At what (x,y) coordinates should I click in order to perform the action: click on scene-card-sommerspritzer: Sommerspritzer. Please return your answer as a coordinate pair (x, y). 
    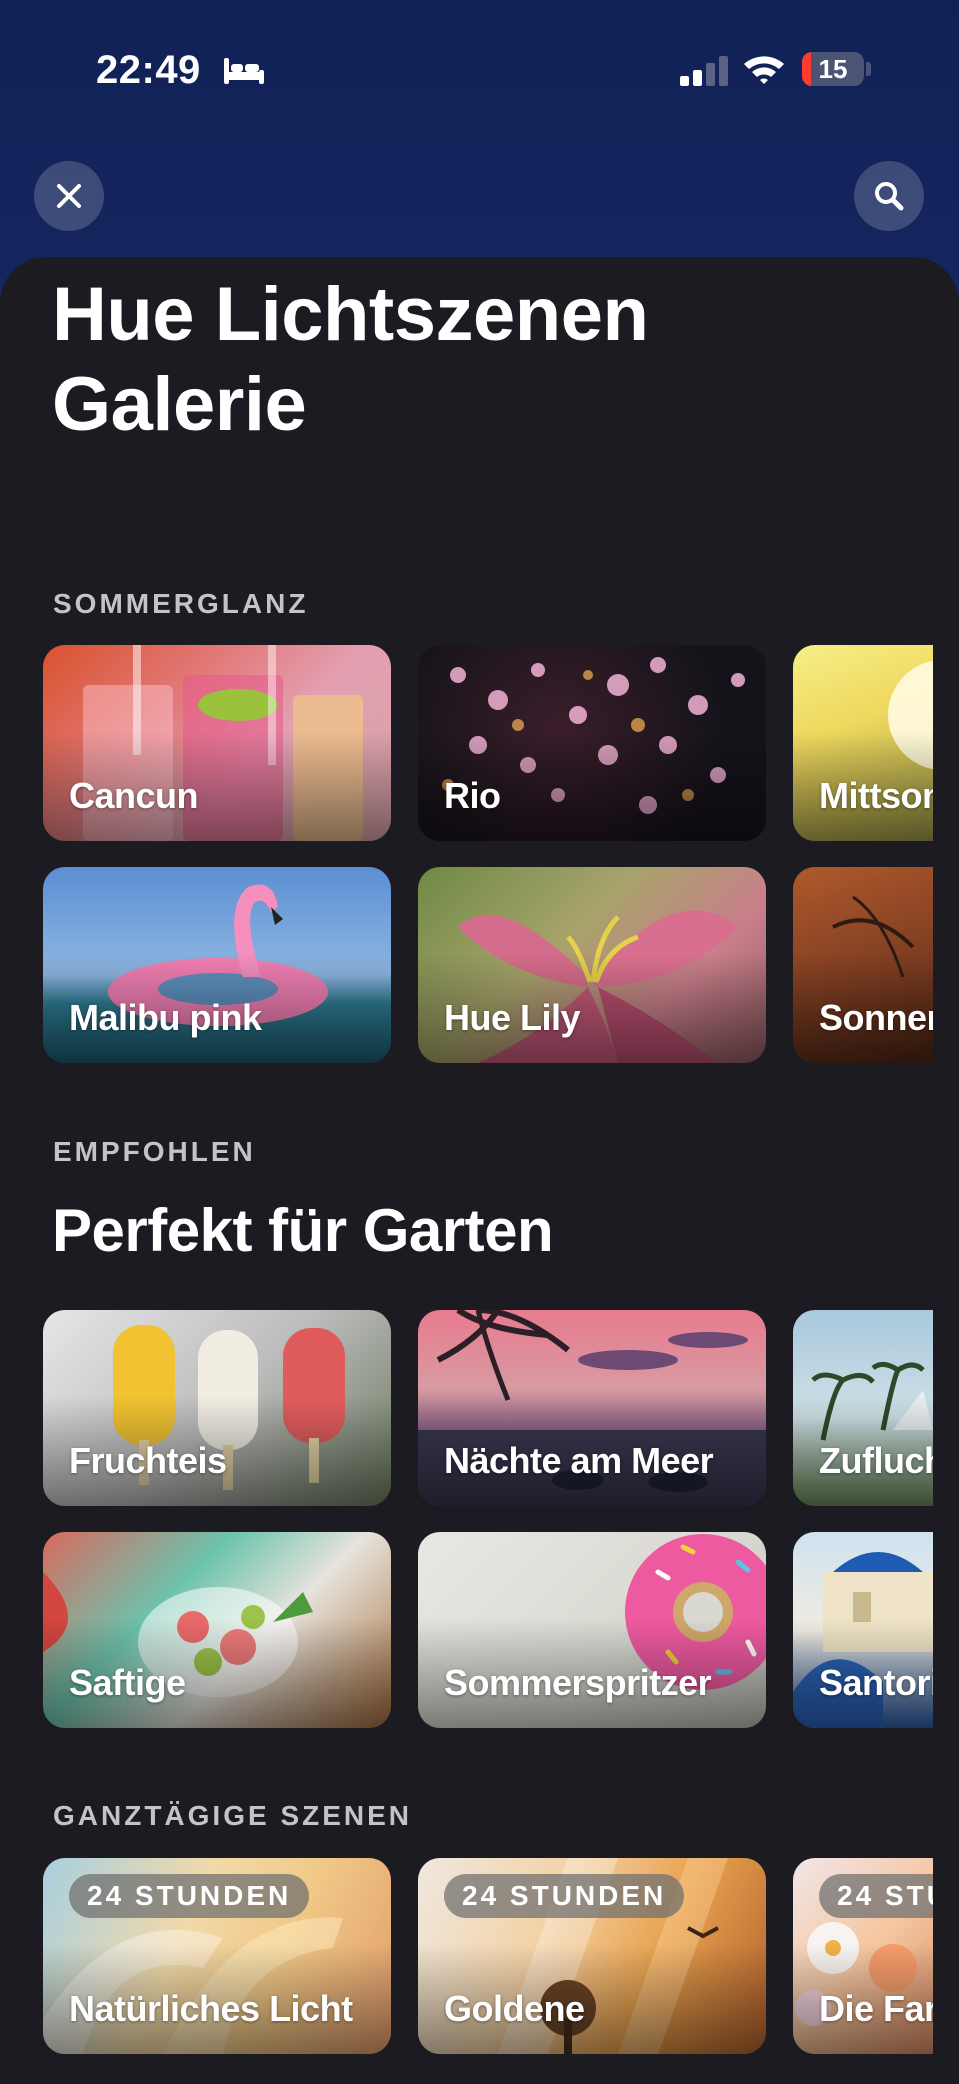
    Looking at the image, I should click on (592, 1630).